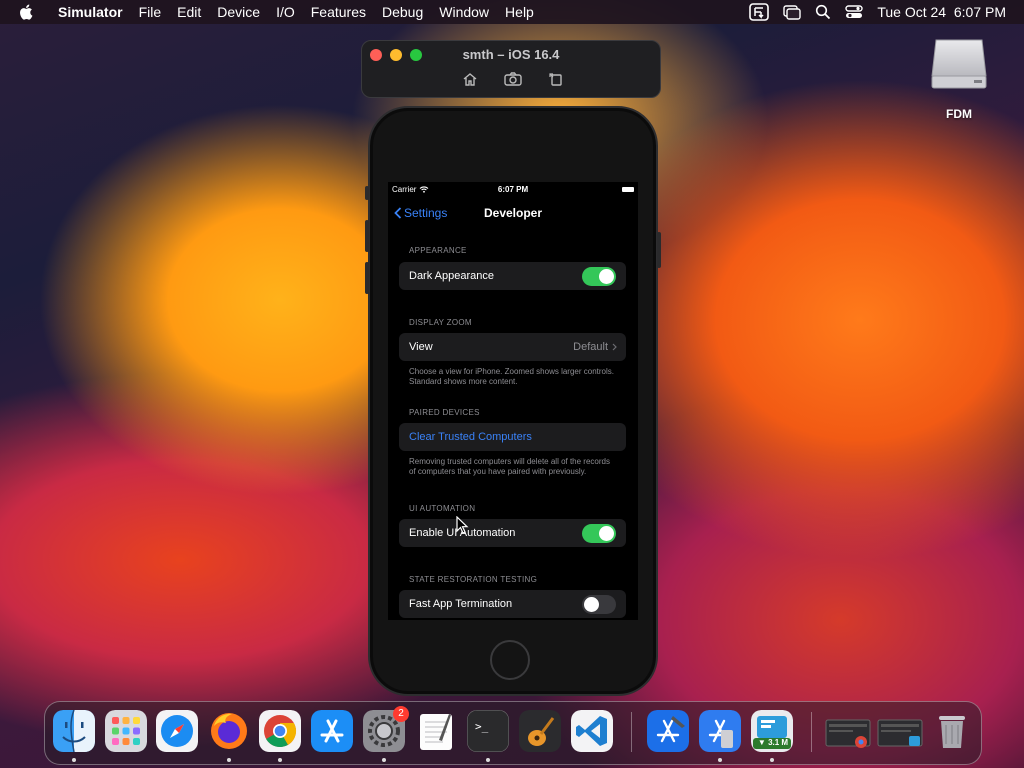 This screenshot has width=1024, height=768. I want to click on enable-ui-automation-toggle, so click(599, 533).